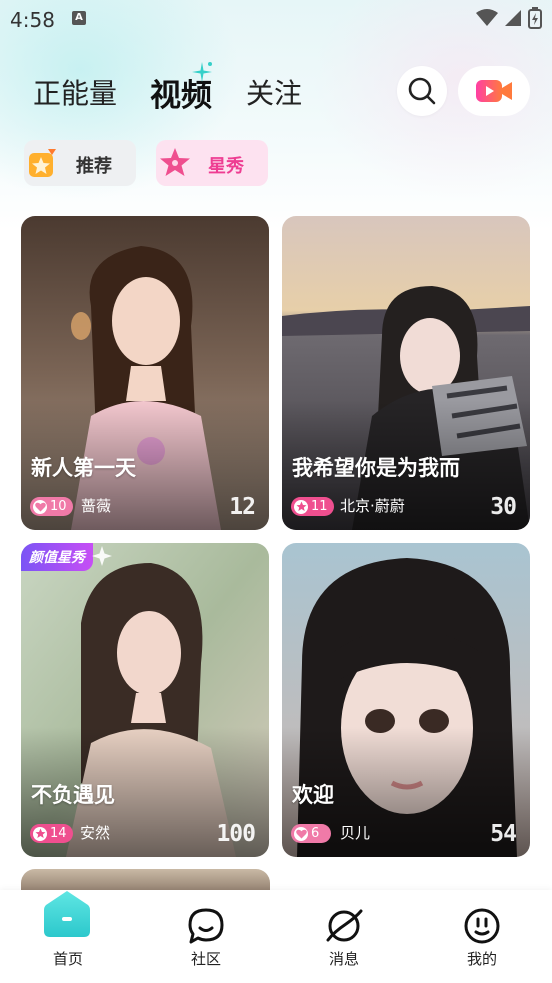  I want to click on nav-messages-label: 消息, so click(343, 959).